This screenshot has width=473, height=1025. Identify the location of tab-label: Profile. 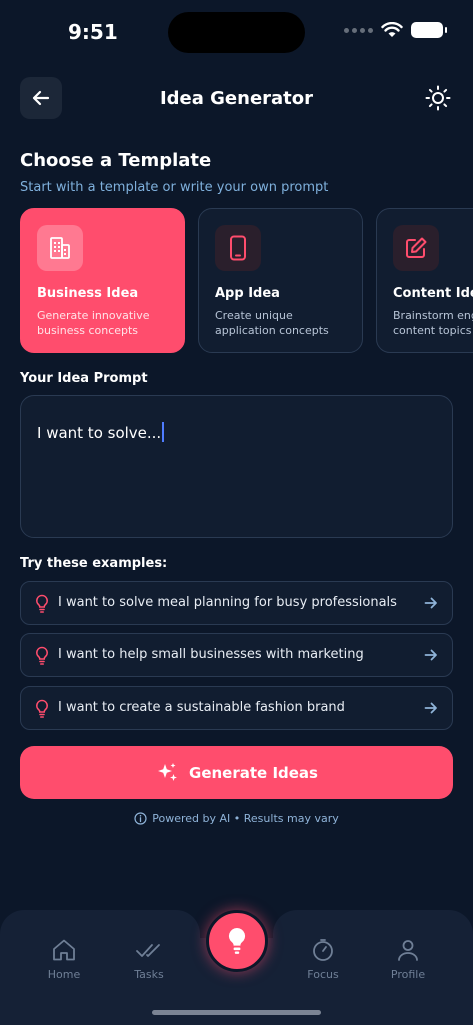
(408, 974).